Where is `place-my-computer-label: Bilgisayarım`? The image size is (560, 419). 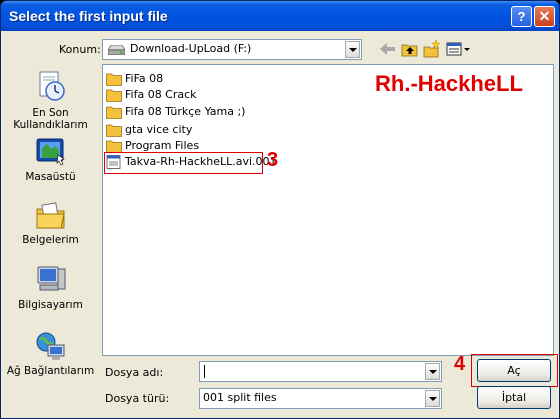 place-my-computer-label: Bilgisayarım is located at coordinates (50, 305).